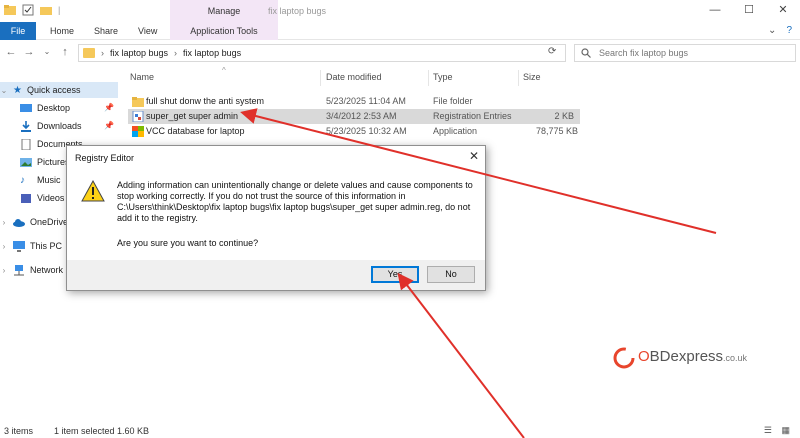 This screenshot has width=800, height=438. Describe the element at coordinates (49, 180) in the screenshot. I see `nav-label: Music` at that location.